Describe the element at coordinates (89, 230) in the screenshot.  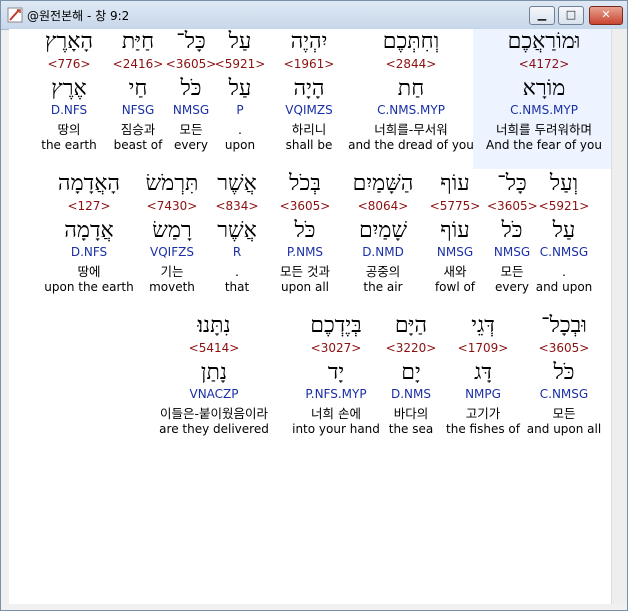
I see `hebrew-root: אֲדָמָה` at that location.